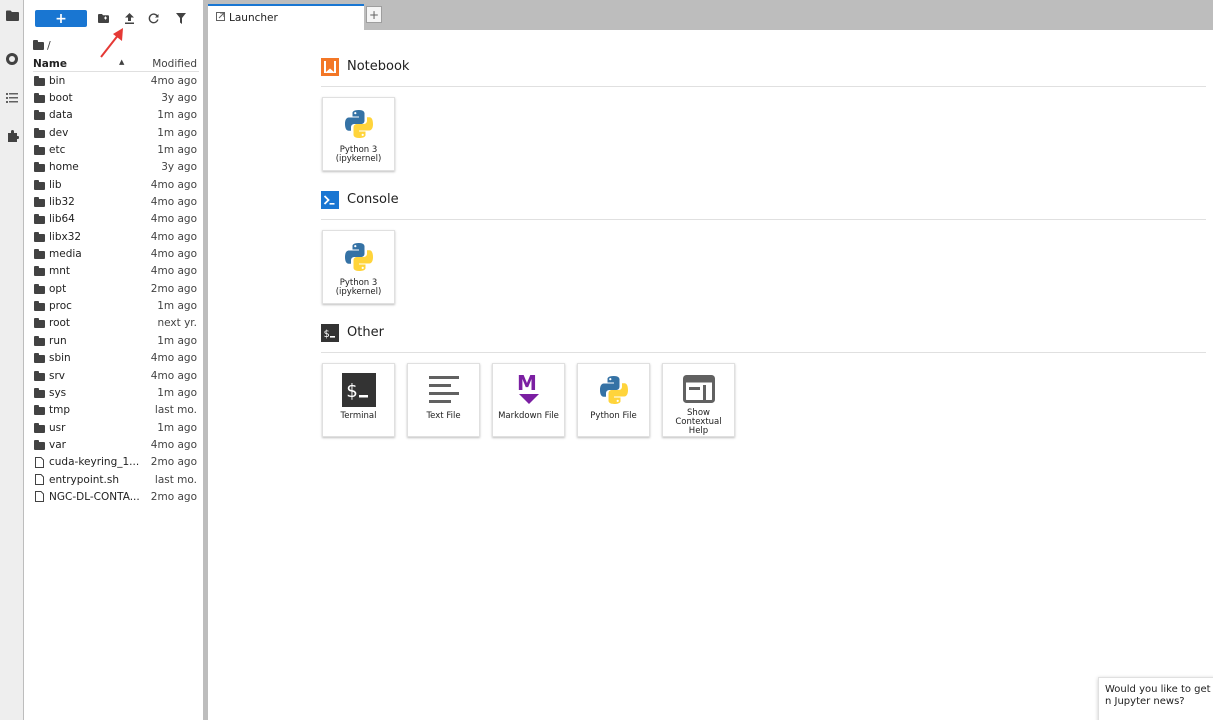 Image resolution: width=1213 pixels, height=720 pixels. I want to click on file-name: mnt, so click(59, 271).